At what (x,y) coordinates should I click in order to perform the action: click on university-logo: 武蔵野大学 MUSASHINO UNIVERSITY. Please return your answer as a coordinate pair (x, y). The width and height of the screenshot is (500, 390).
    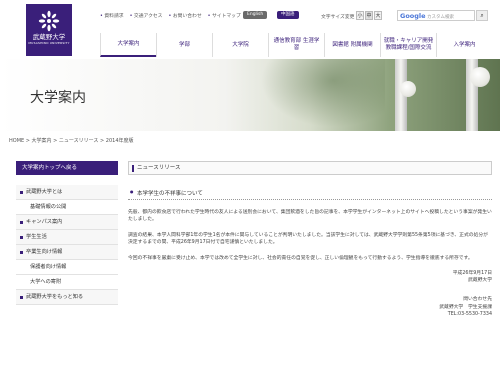
    Looking at the image, I should click on (49, 30).